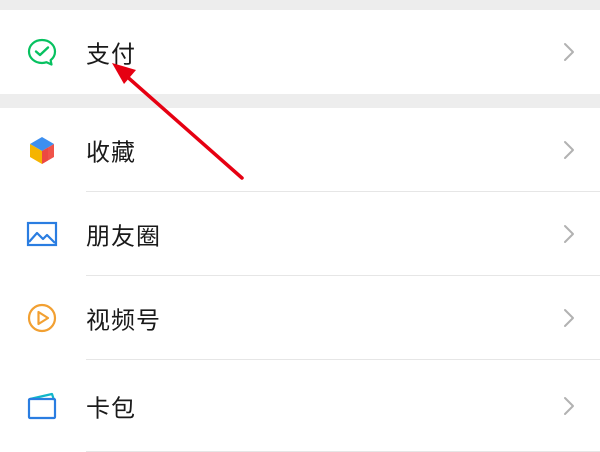 This screenshot has width=600, height=452. I want to click on menu-item-moments-label: 朋友圈, so click(123, 236).